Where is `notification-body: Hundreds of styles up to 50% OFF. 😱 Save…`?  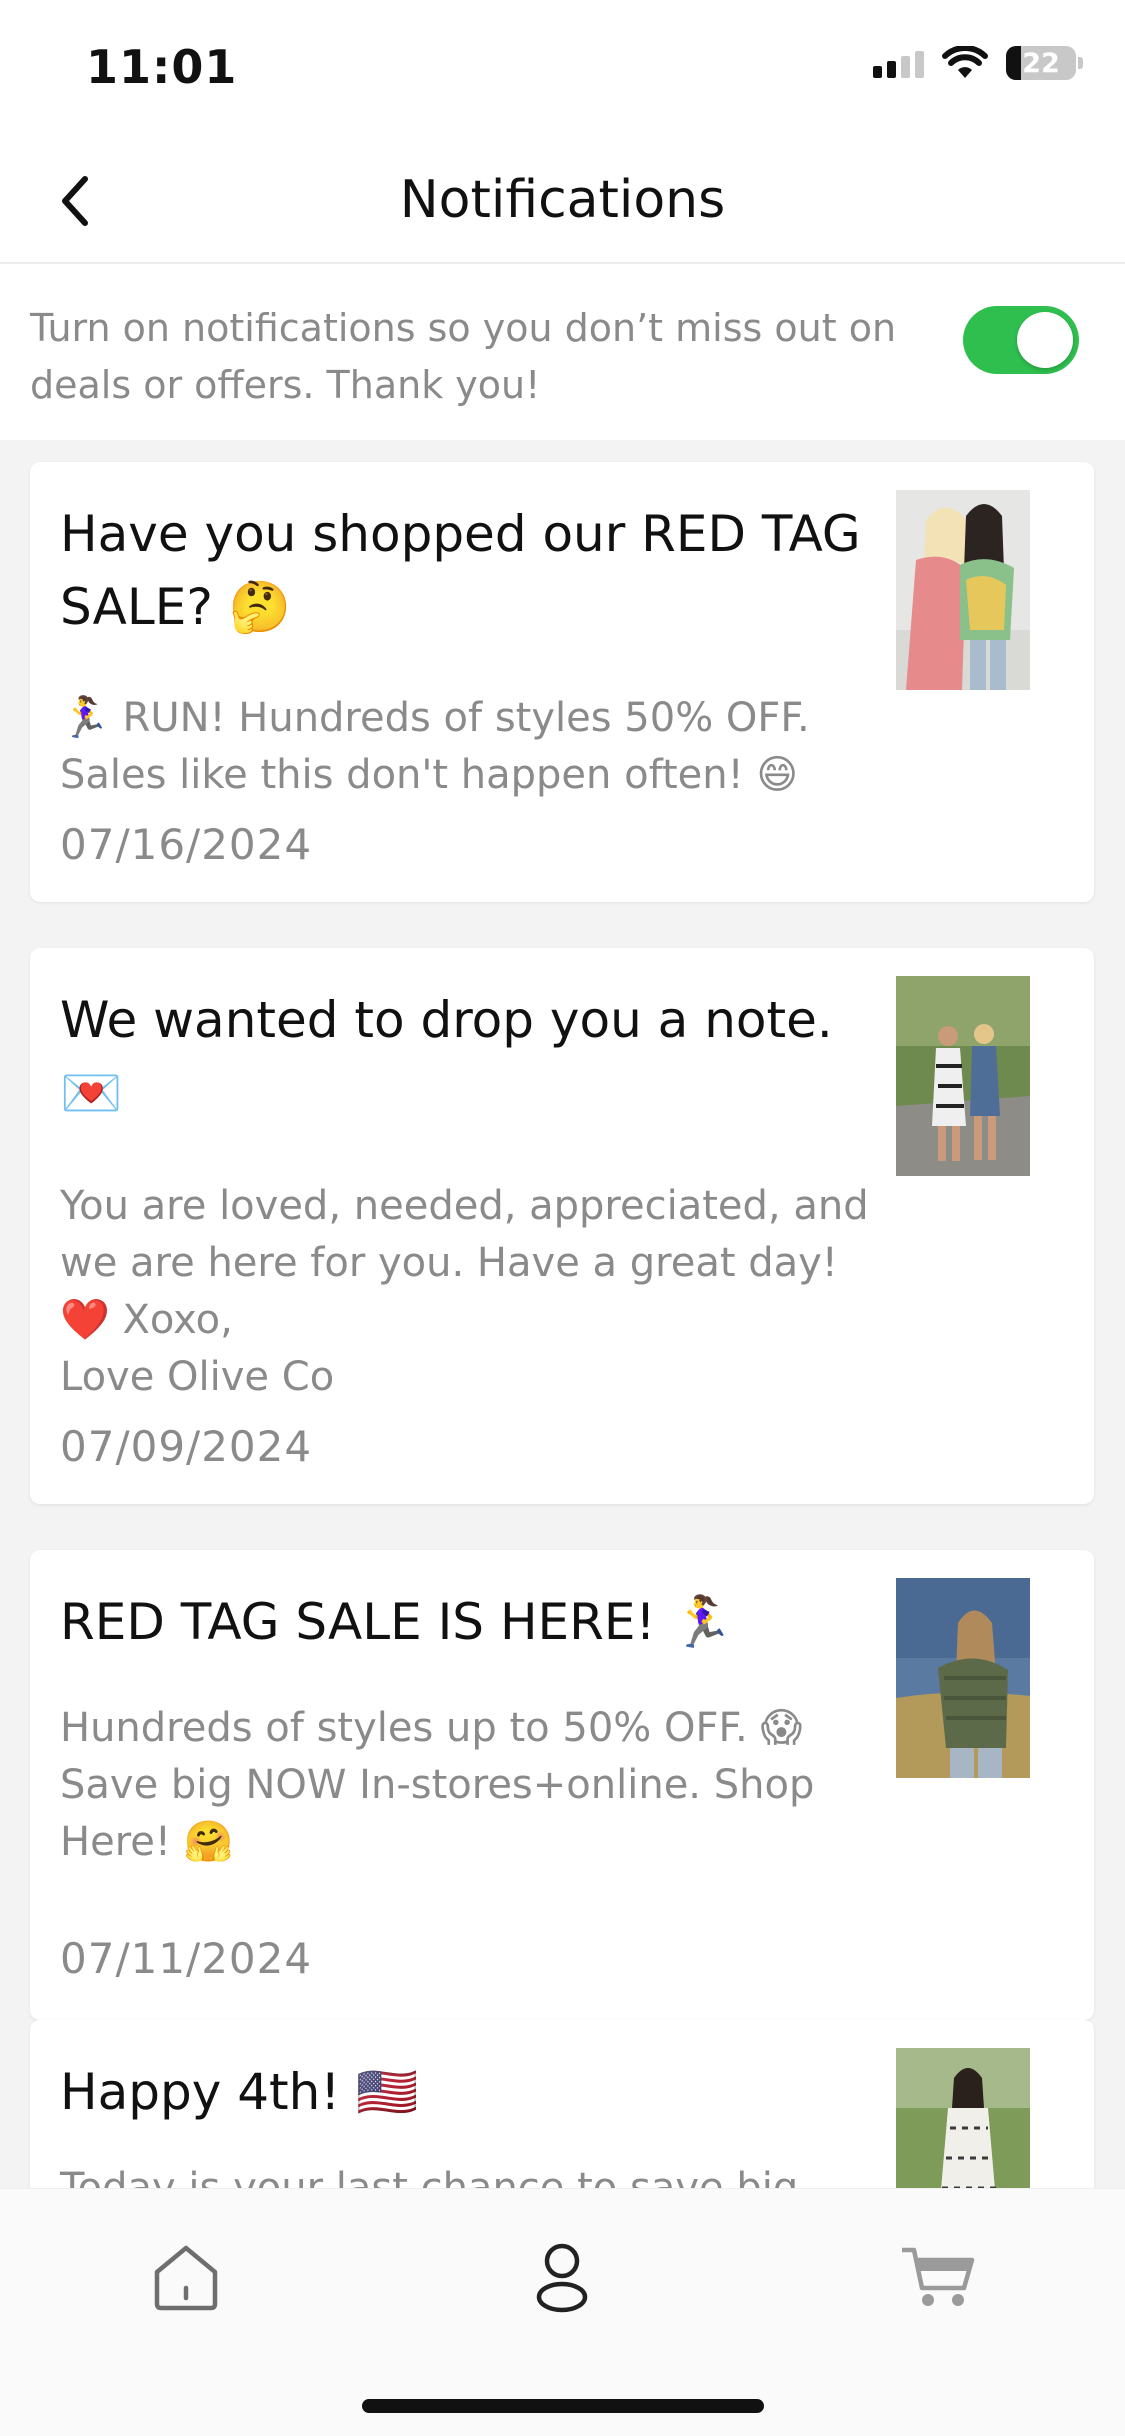
notification-body: Hundreds of styles up to 50% OFF. 😱 Save… is located at coordinates (437, 1785).